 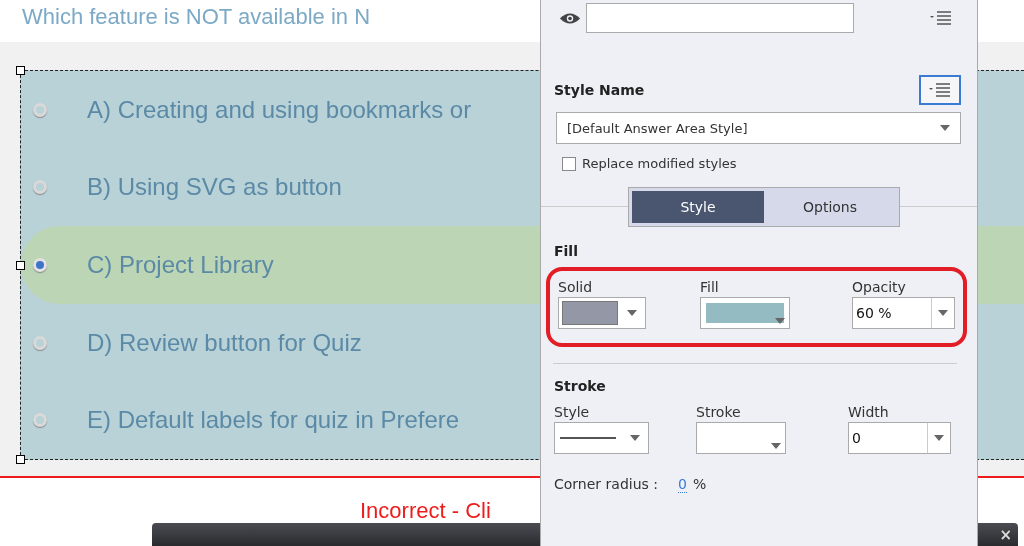 What do you see at coordinates (698, 207) in the screenshot?
I see `tab: Style` at bounding box center [698, 207].